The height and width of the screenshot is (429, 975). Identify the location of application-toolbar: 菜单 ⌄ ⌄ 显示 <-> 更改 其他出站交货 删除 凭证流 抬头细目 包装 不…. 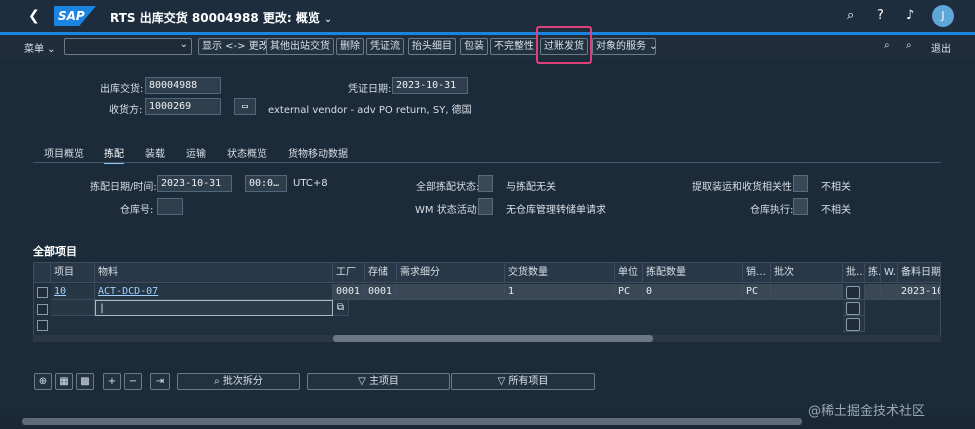
(487, 47).